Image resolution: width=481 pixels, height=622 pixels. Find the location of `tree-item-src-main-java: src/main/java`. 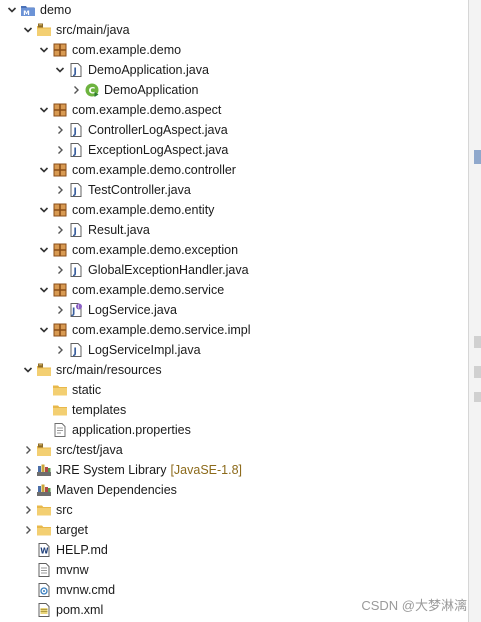

tree-item-src-main-java: src/main/java is located at coordinates (234, 30).